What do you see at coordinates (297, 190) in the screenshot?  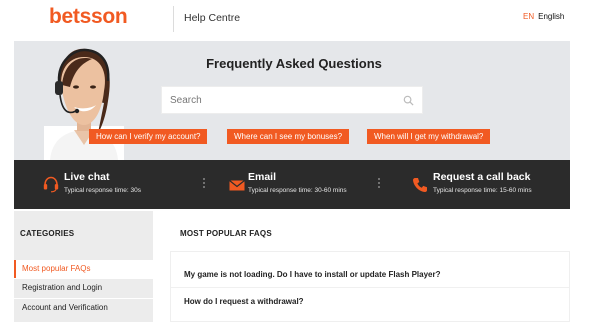 I see `email-response-time: Typical response time: 30-60 mins` at bounding box center [297, 190].